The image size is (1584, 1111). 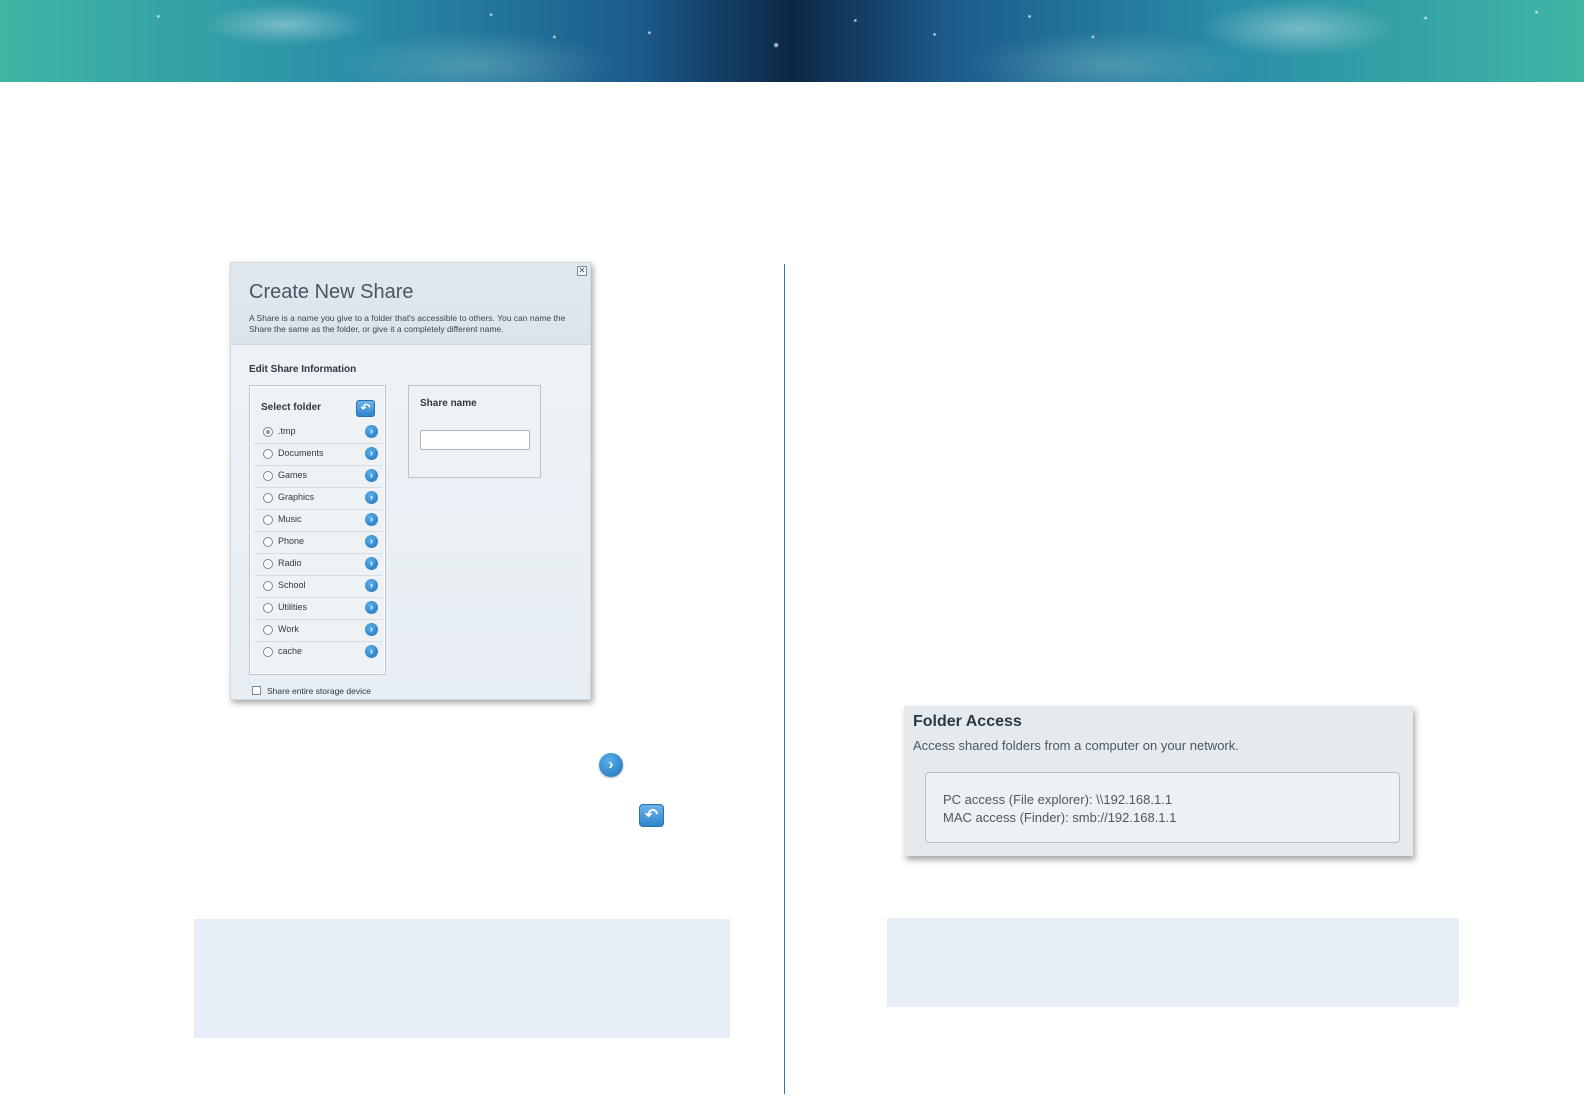 What do you see at coordinates (290, 563) in the screenshot?
I see `folder-label: Radio` at bounding box center [290, 563].